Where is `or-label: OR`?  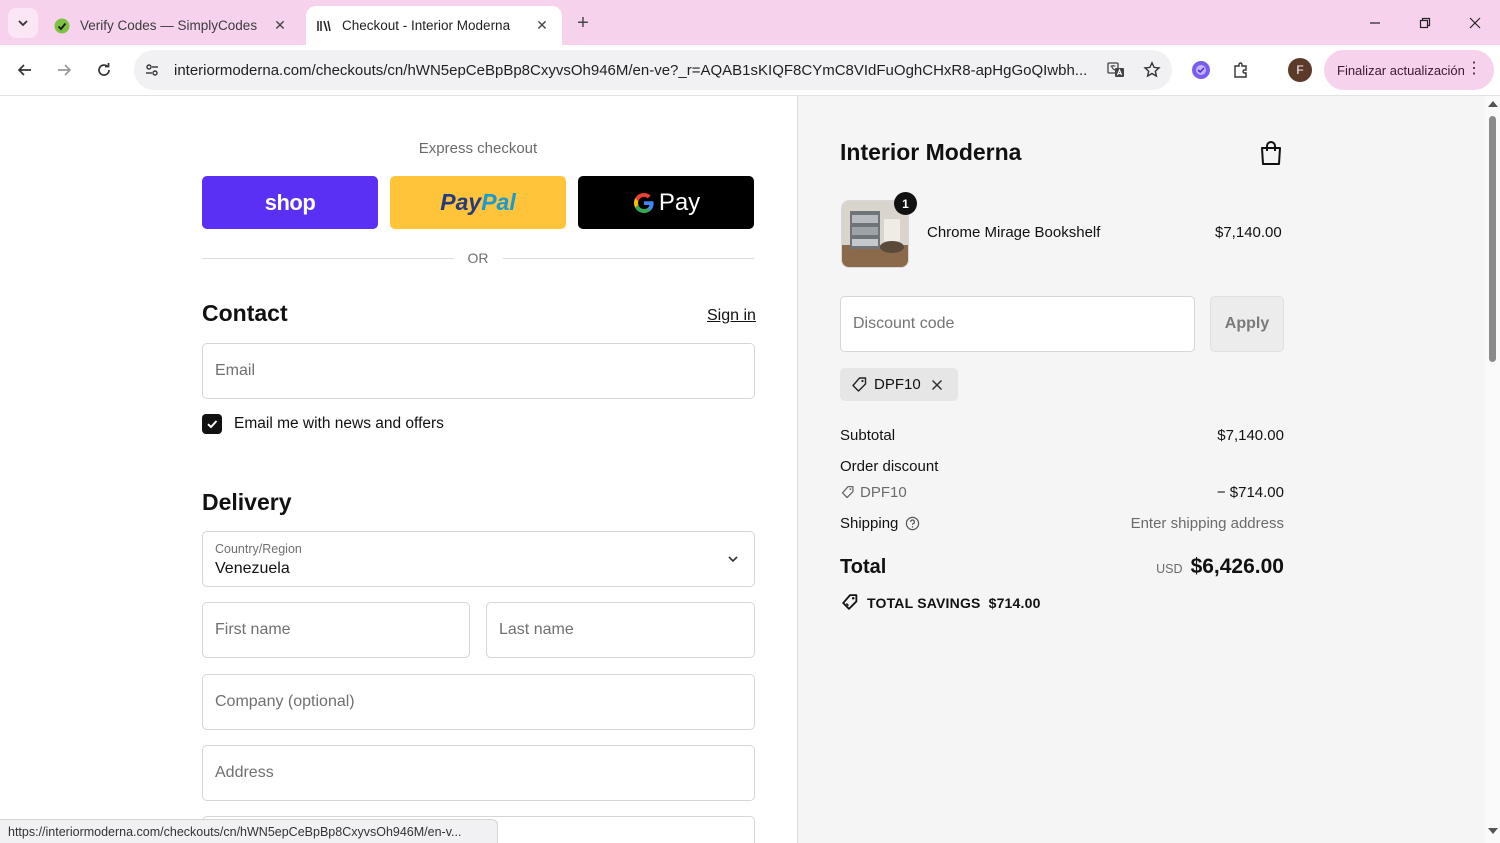 or-label: OR is located at coordinates (478, 258).